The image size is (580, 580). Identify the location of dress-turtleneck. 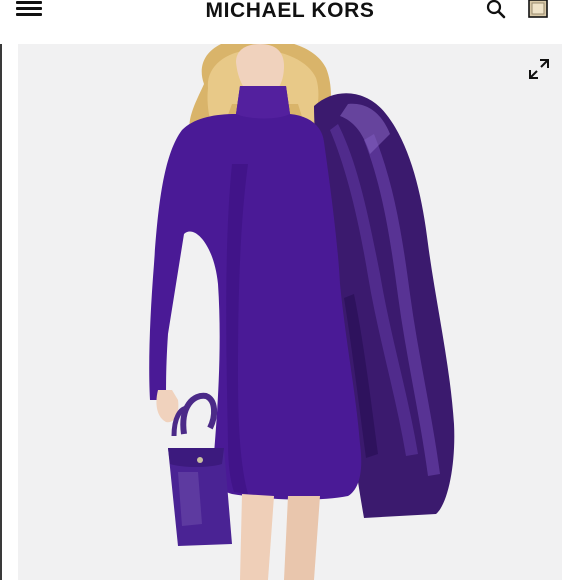
(263, 102).